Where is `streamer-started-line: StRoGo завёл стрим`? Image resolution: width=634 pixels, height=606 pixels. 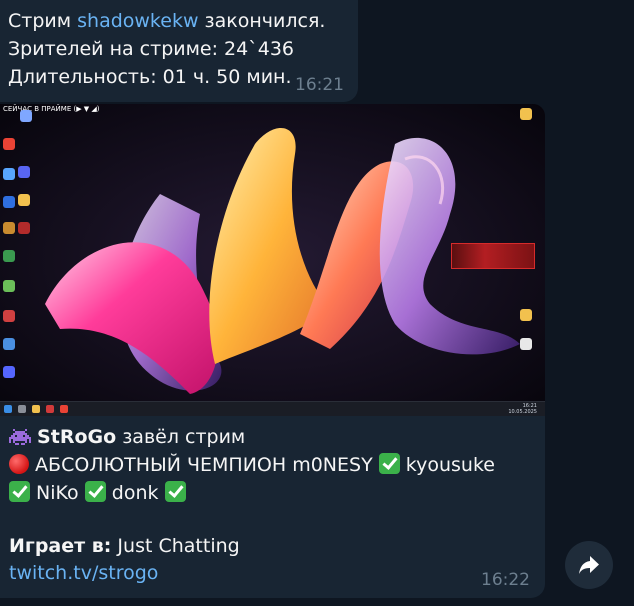 streamer-started-line: StRoGo завёл стрим is located at coordinates (127, 437).